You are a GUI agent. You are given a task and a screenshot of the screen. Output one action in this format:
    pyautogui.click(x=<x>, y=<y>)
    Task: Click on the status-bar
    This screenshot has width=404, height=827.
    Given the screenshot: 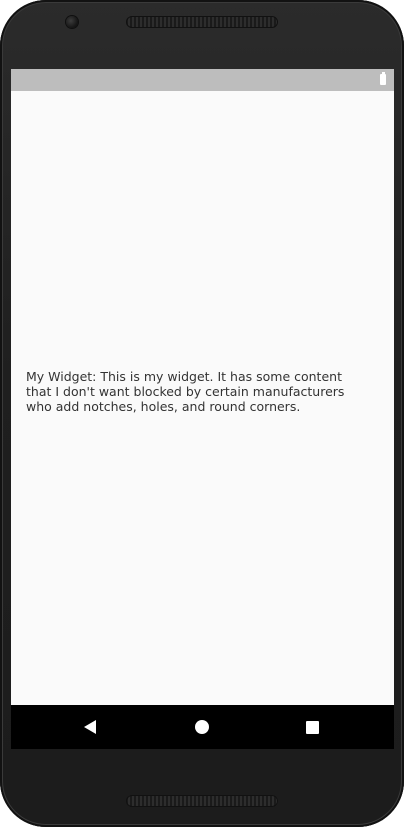 What is the action you would take?
    pyautogui.click(x=202, y=80)
    